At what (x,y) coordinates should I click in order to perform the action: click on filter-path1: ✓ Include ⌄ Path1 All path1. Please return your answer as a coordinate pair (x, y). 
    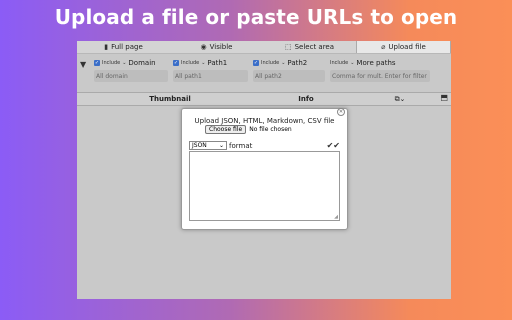
    Looking at the image, I should click on (210, 75).